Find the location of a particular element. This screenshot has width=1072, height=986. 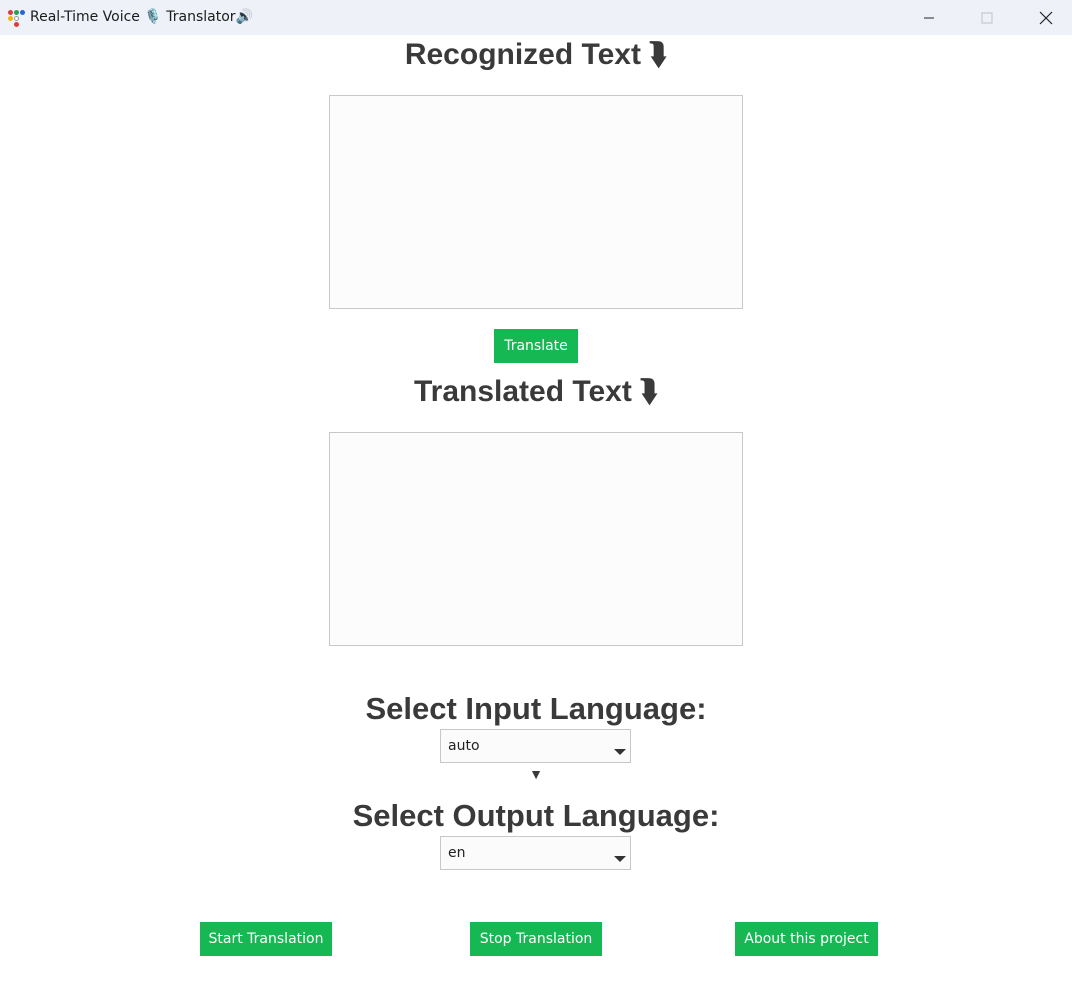

about-project-button: About this project is located at coordinates (806, 939).